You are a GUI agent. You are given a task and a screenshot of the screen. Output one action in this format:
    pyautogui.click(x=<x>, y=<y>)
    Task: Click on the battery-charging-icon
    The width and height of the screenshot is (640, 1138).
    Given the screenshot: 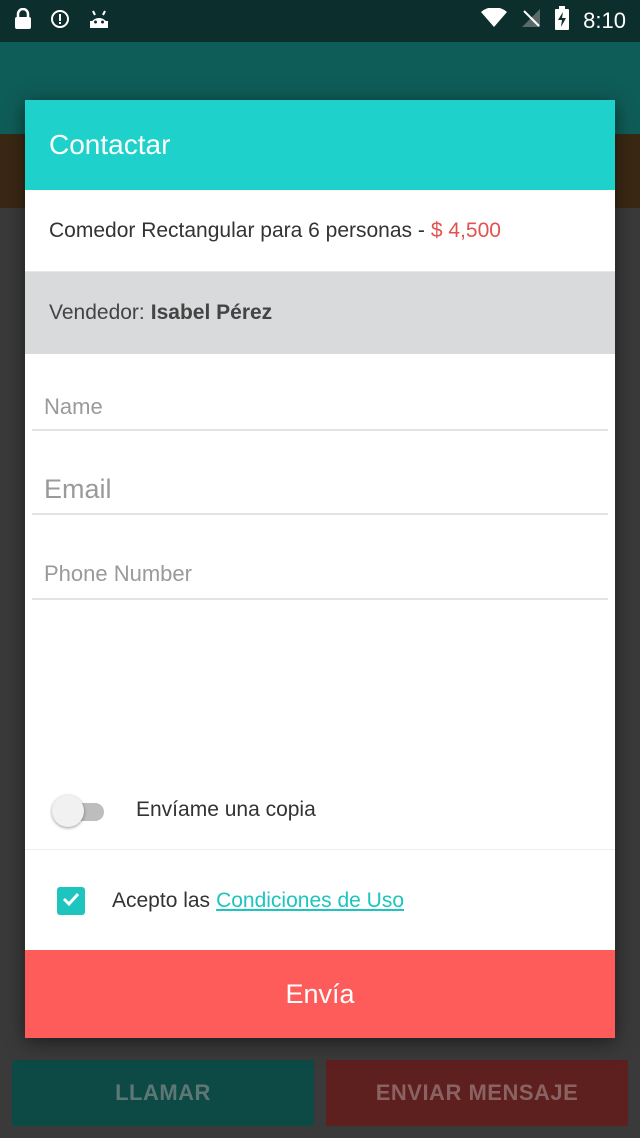 What is the action you would take?
    pyautogui.click(x=562, y=21)
    